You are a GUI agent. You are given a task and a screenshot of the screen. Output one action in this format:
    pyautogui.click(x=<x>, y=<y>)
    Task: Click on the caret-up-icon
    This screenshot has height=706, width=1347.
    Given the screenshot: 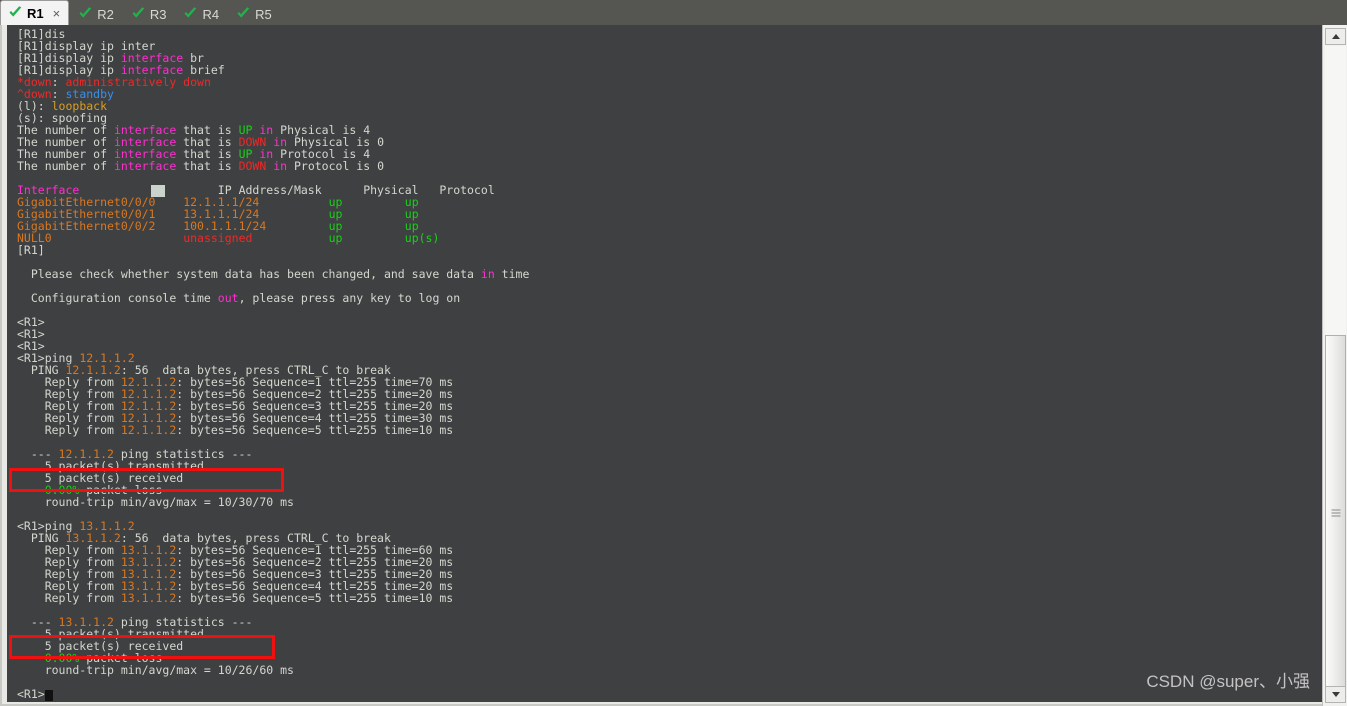 What is the action you would take?
    pyautogui.click(x=1335, y=36)
    